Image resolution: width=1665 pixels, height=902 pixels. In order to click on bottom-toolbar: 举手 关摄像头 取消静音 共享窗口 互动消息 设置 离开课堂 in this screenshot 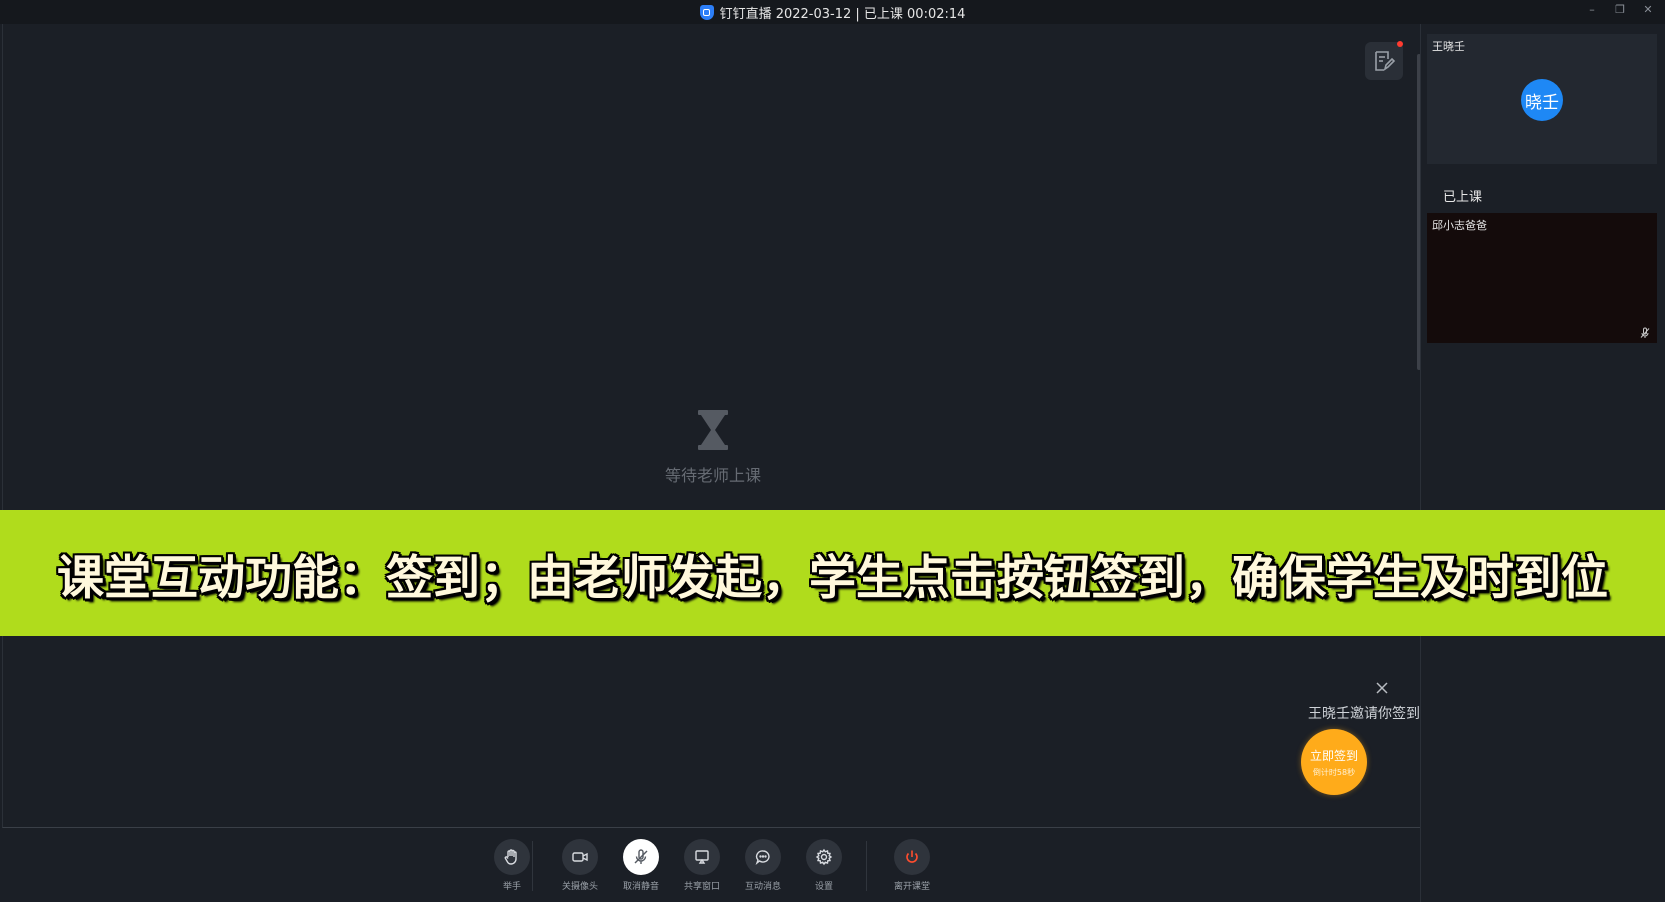, I will do `click(711, 865)`.